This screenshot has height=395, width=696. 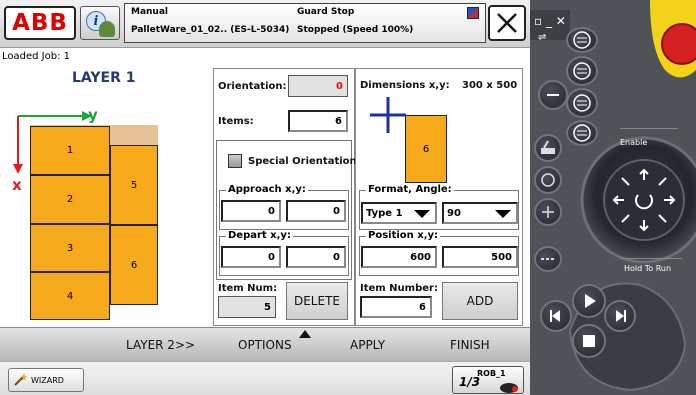 What do you see at coordinates (470, 382) in the screenshot?
I see `rob-sub-label: 1/3` at bounding box center [470, 382].